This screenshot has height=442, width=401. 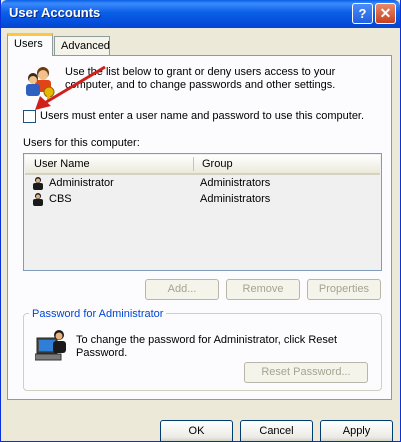 I want to click on user-name-cell: CBS, so click(x=60, y=199).